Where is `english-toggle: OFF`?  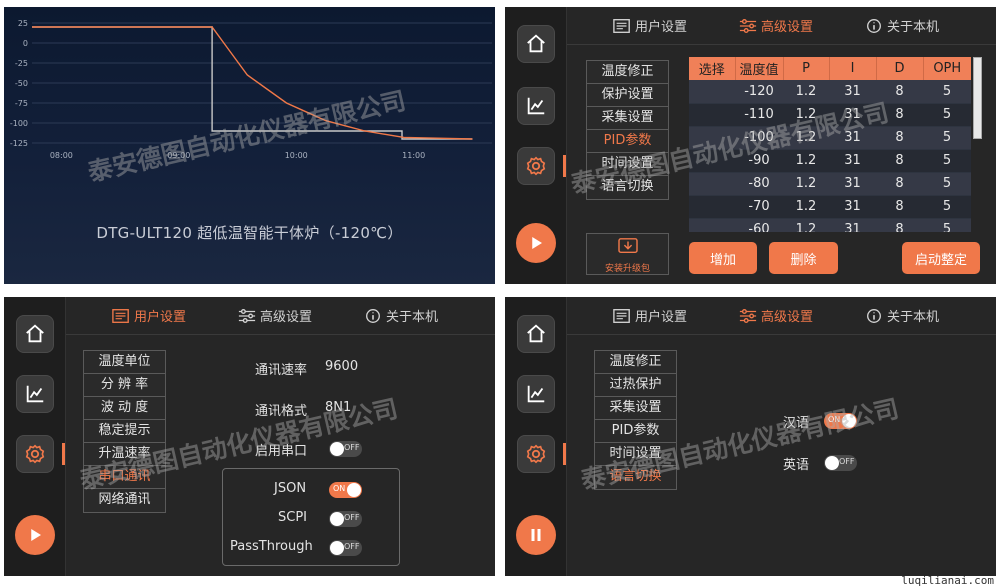
english-toggle: OFF is located at coordinates (840, 463).